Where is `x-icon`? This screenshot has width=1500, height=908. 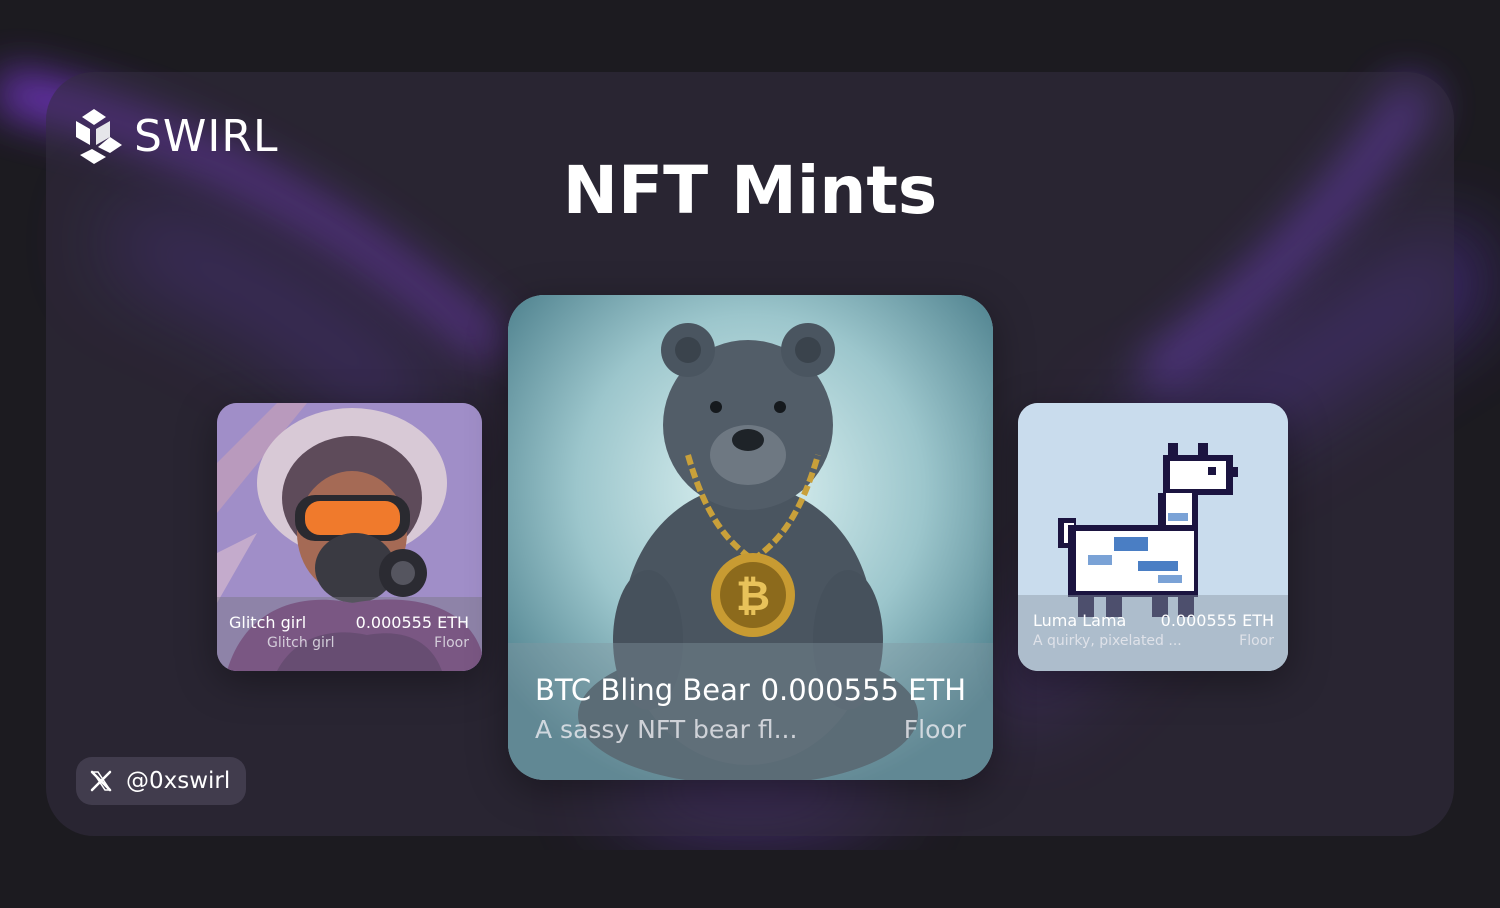
x-icon is located at coordinates (101, 781).